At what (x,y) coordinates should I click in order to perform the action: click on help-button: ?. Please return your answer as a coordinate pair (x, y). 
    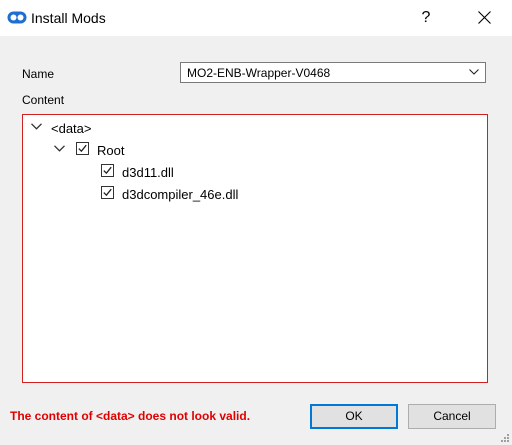
    Looking at the image, I should click on (426, 18).